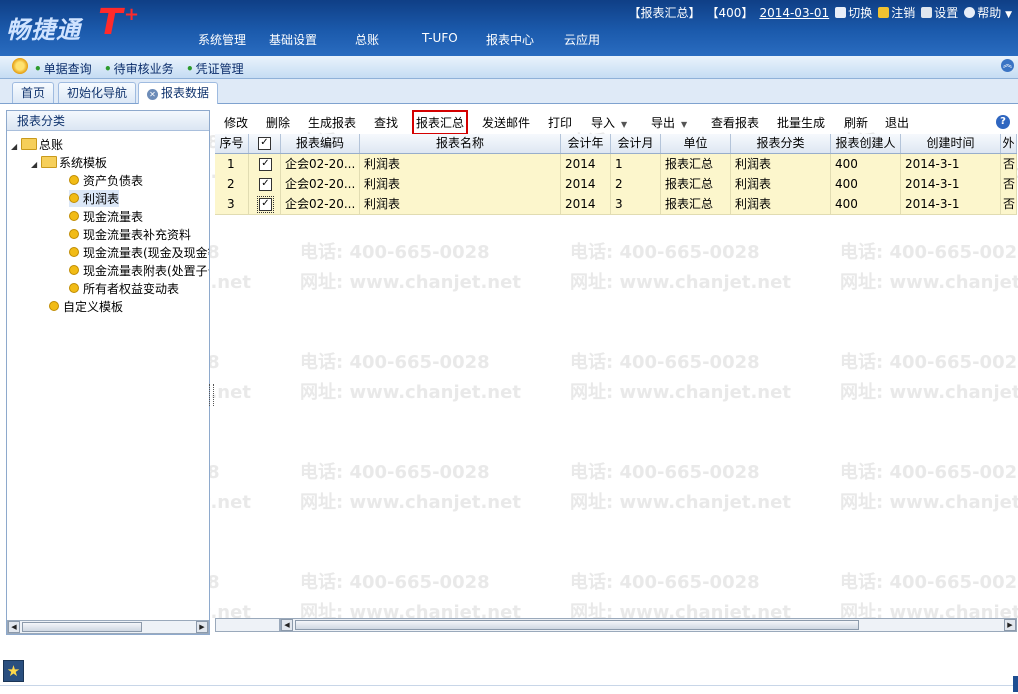  Describe the element at coordinates (696, 164) in the screenshot. I see `cell-unit: 报表汇总` at that location.